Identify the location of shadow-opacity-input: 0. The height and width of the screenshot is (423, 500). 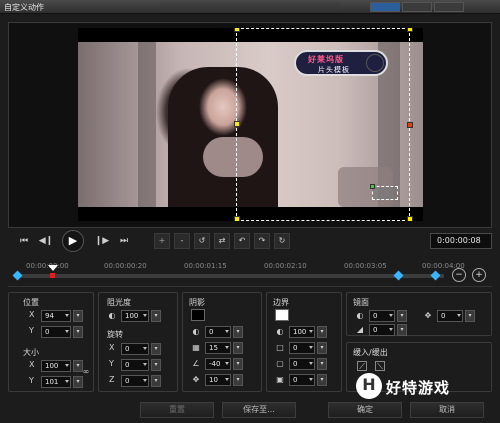
(218, 332).